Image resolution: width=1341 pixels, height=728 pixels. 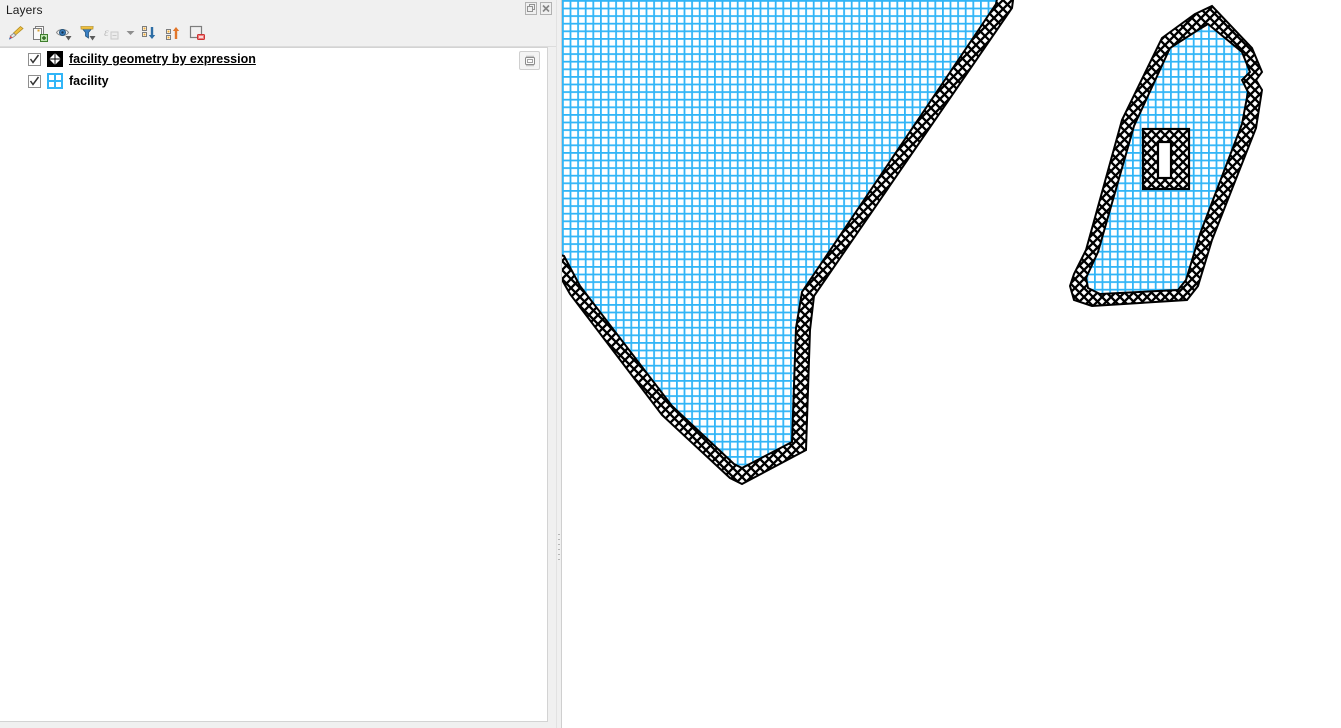 What do you see at coordinates (130, 33) in the screenshot?
I see `chevron-down-icon` at bounding box center [130, 33].